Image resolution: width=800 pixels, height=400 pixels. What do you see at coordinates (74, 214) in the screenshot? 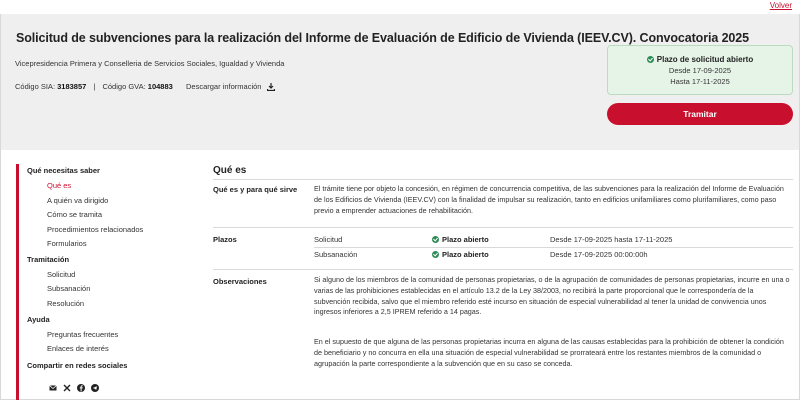
I see `sidebar-item-como-se-tramita: Cómo se tramita` at bounding box center [74, 214].